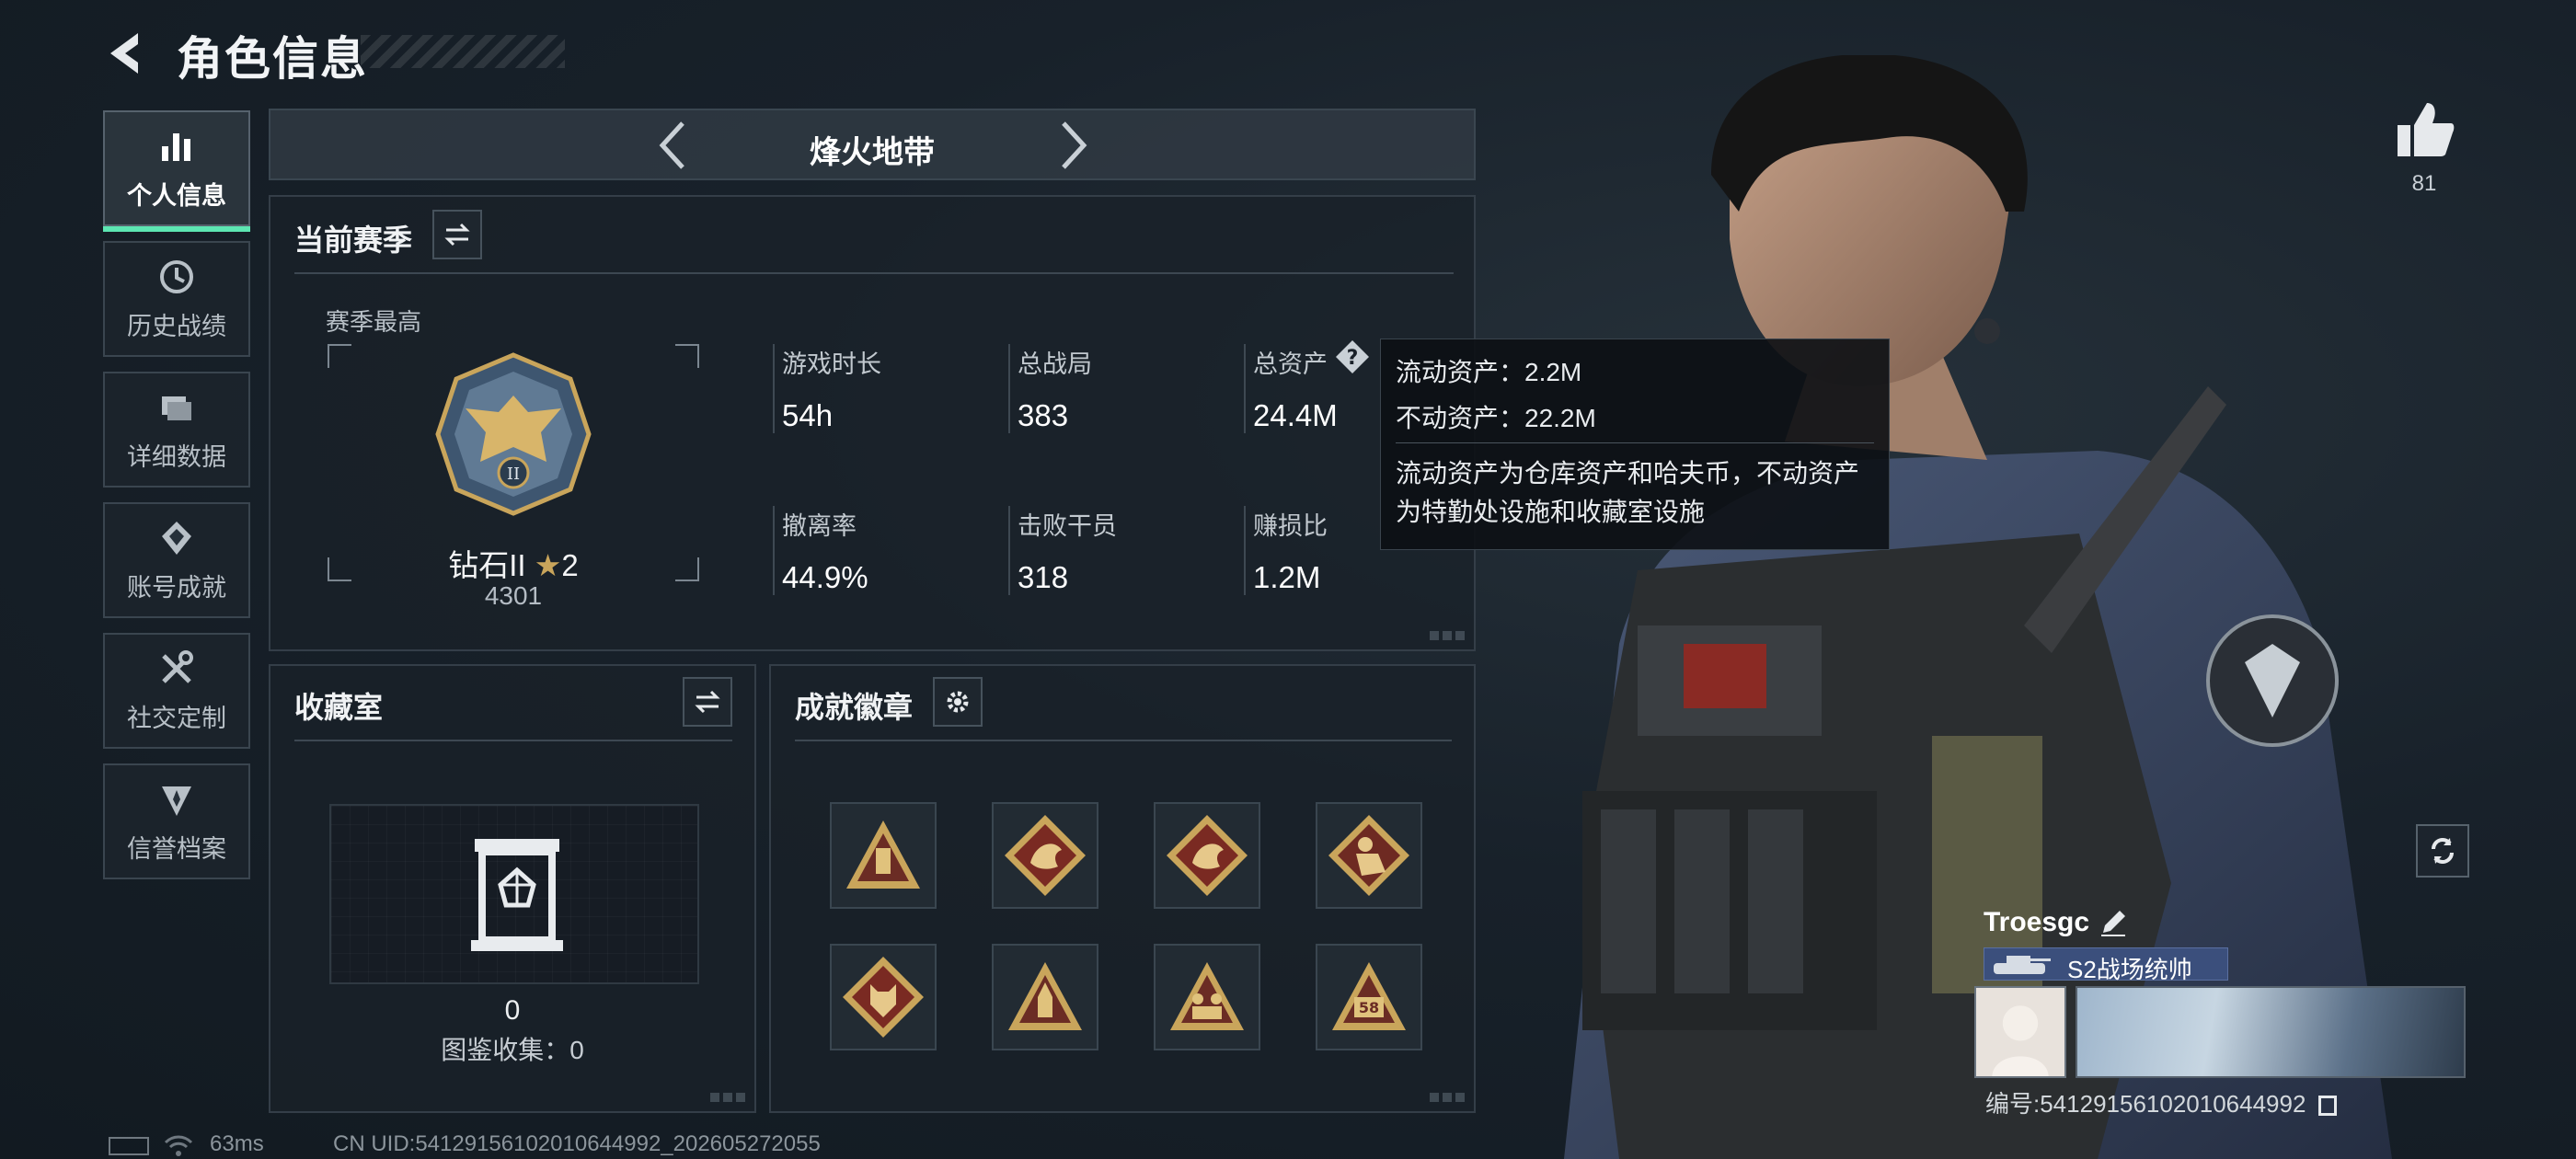  What do you see at coordinates (1062, 550) in the screenshot?
I see `stat-operators-defeated: 击败干员 318` at bounding box center [1062, 550].